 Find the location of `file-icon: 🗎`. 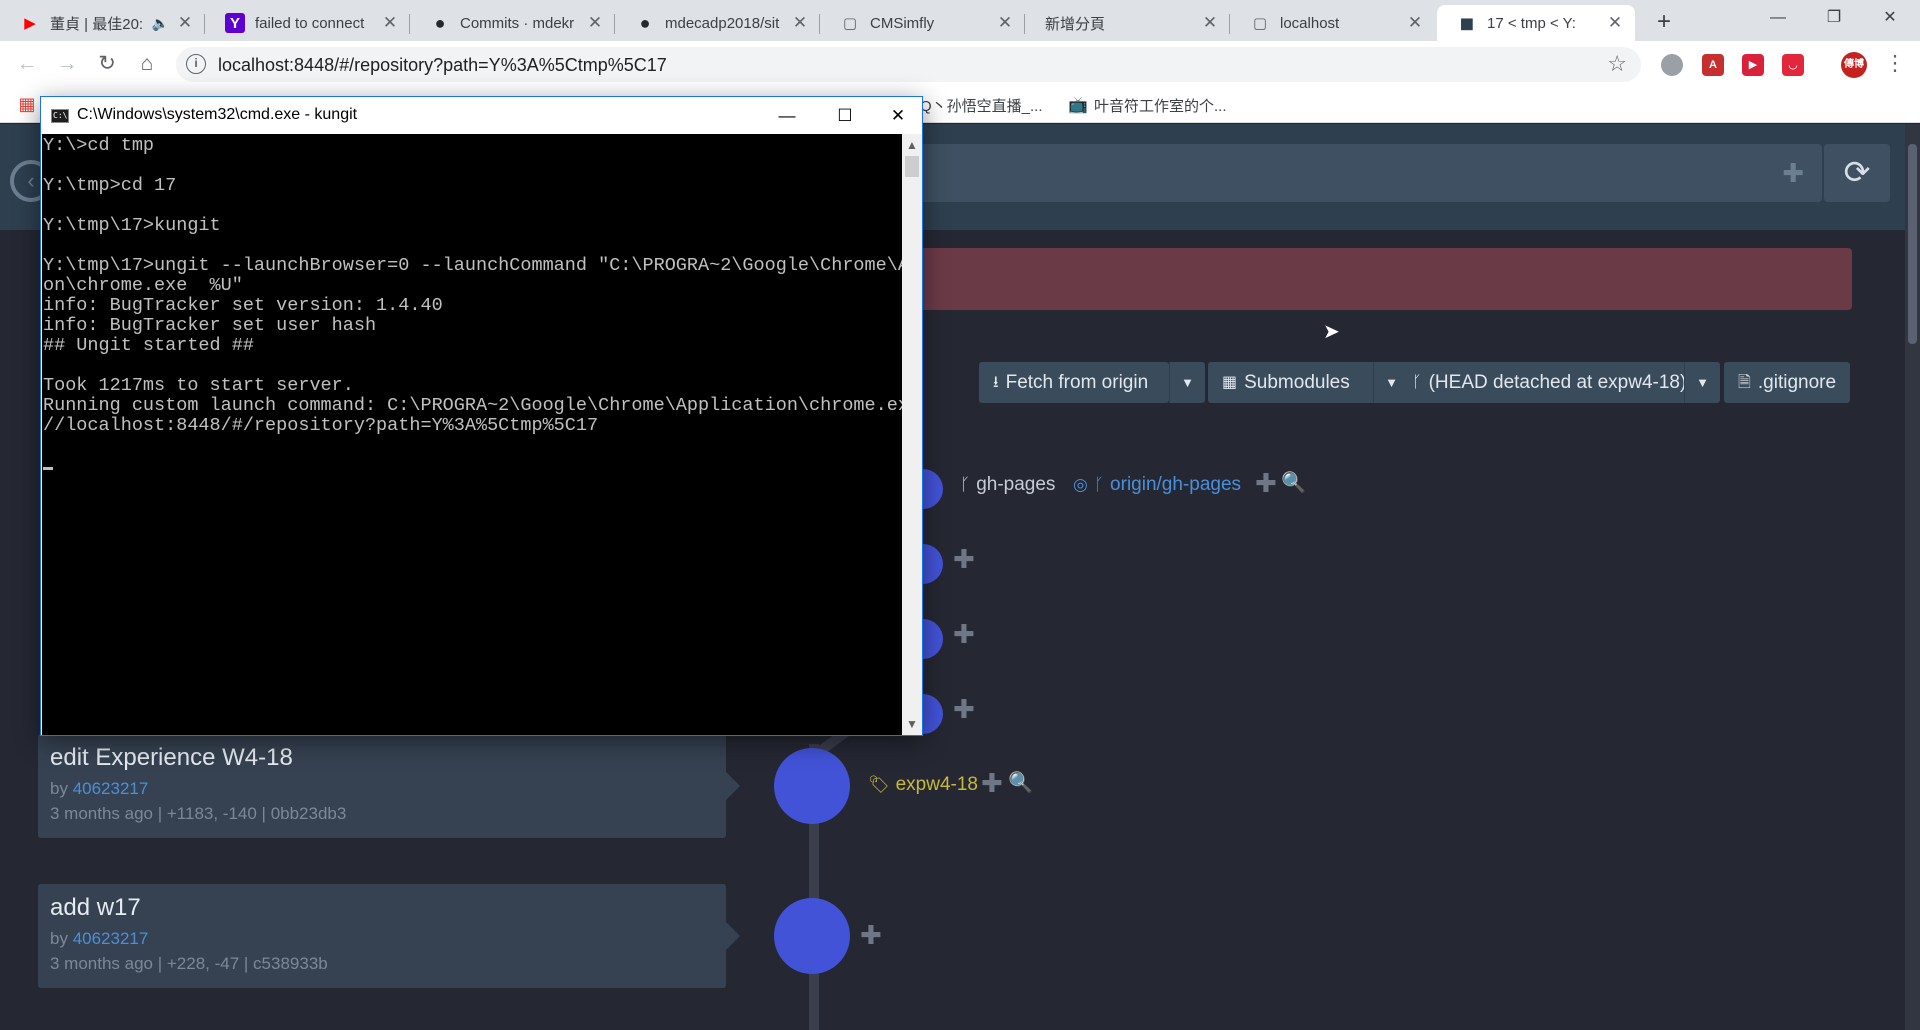

file-icon: 🗎 is located at coordinates (1744, 382).